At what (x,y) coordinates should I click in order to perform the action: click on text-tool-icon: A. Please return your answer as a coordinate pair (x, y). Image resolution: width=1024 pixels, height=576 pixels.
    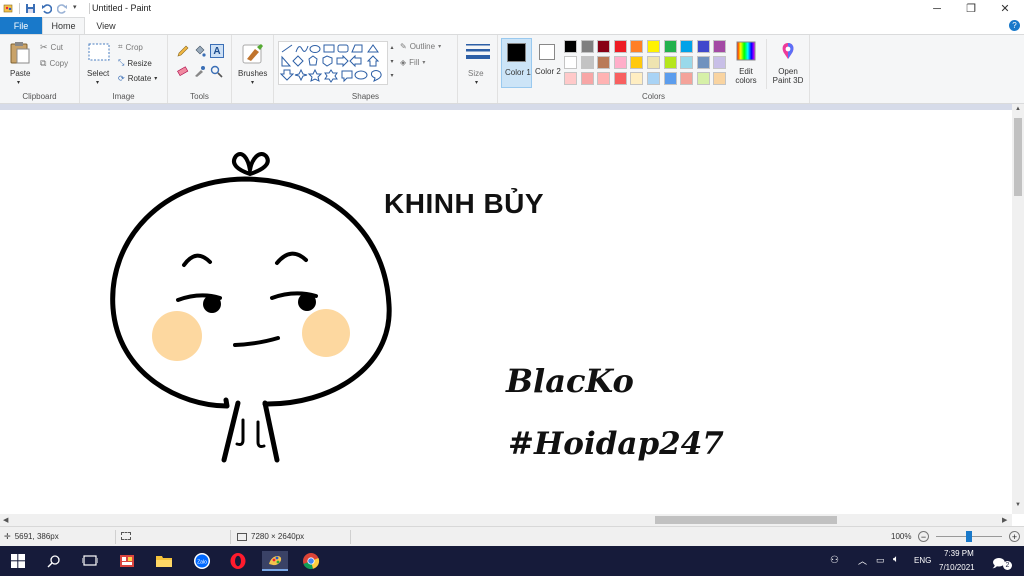
    Looking at the image, I should click on (217, 51).